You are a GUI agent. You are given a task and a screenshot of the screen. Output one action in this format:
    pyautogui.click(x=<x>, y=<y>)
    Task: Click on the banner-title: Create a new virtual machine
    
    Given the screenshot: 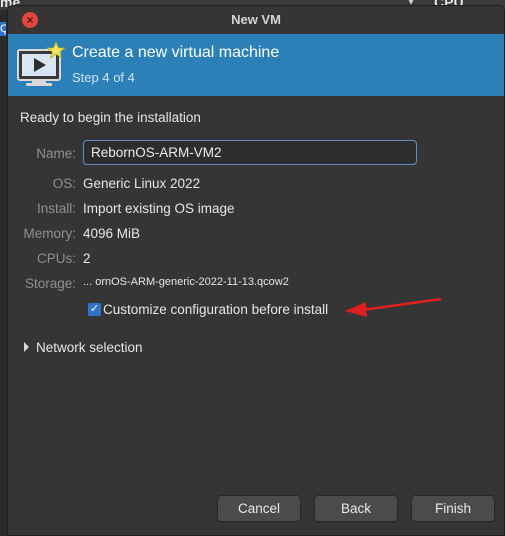 What is the action you would take?
    pyautogui.click(x=176, y=52)
    